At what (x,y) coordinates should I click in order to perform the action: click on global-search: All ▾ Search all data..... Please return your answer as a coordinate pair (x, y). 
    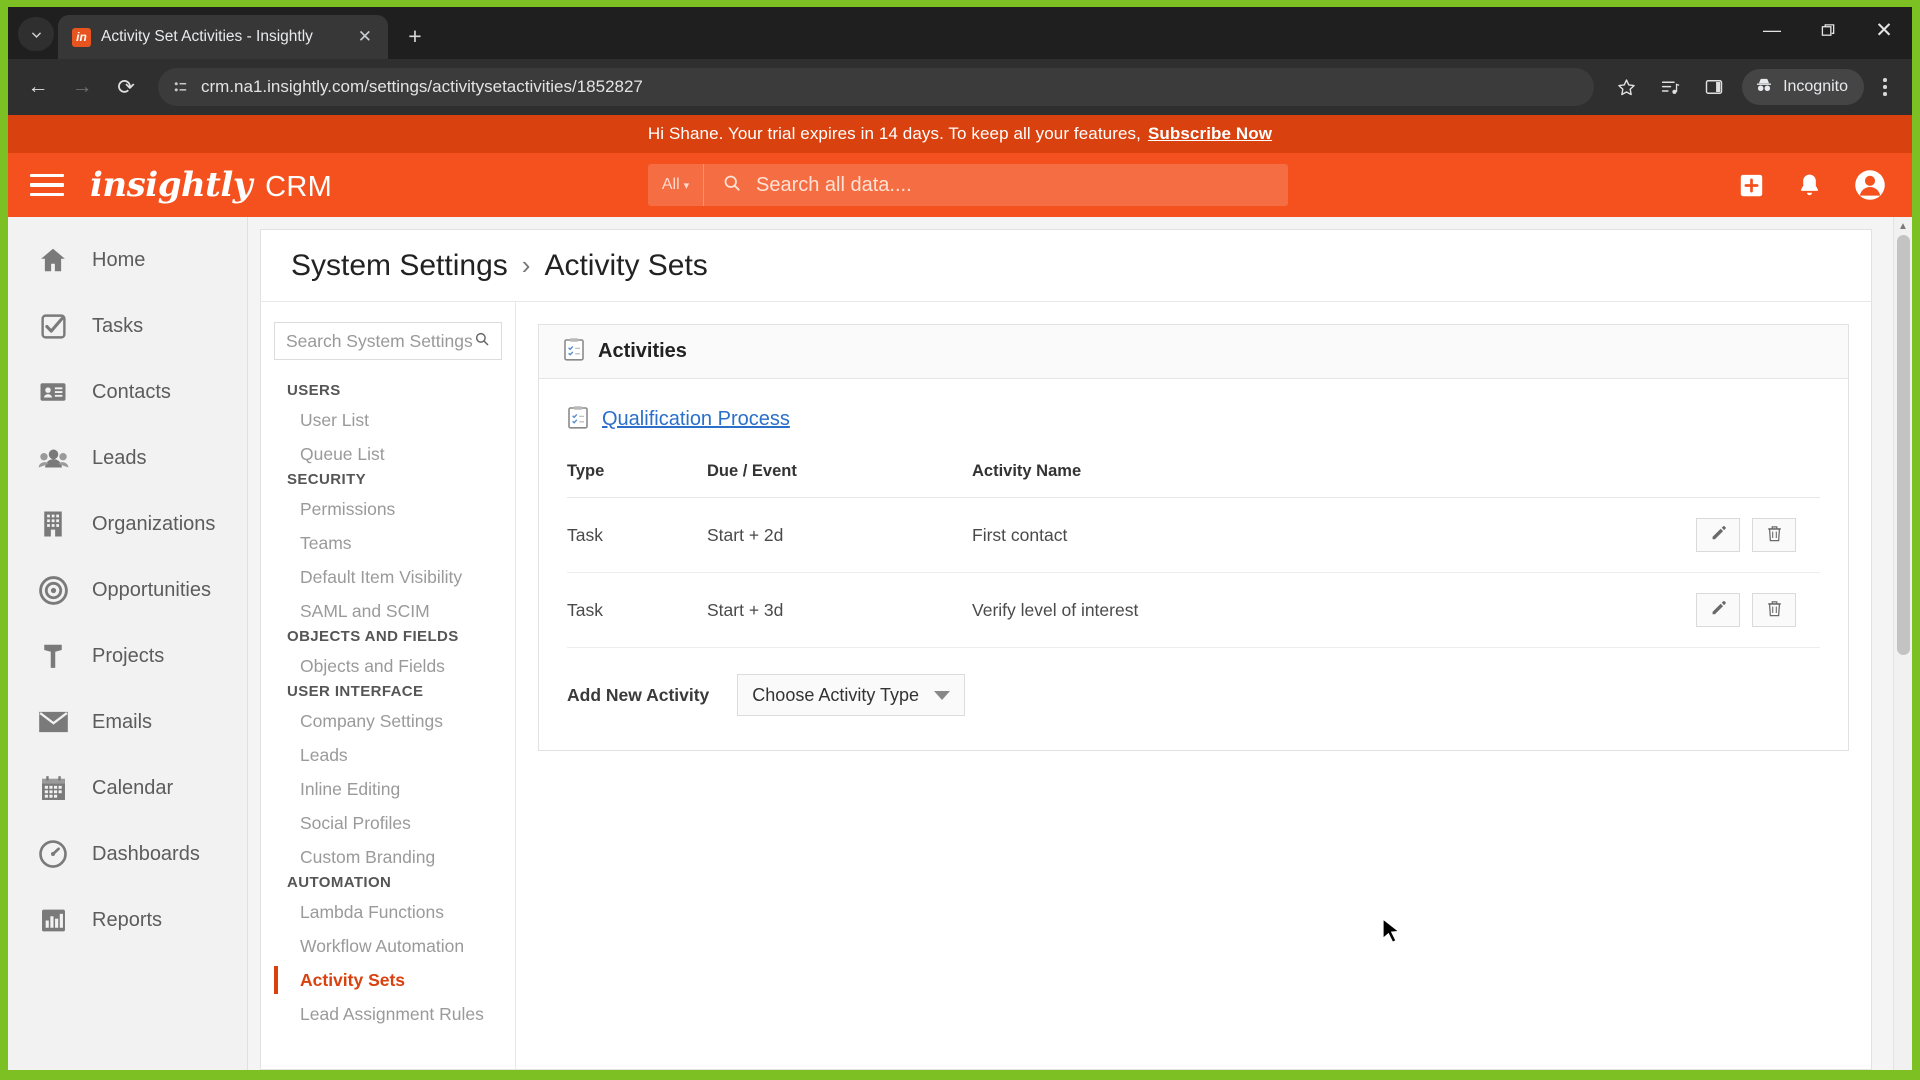
    Looking at the image, I should click on (968, 185).